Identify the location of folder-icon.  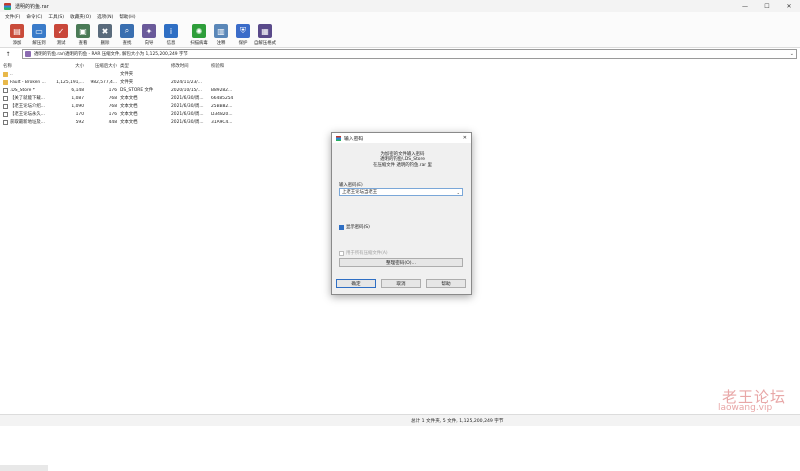
(5, 74).